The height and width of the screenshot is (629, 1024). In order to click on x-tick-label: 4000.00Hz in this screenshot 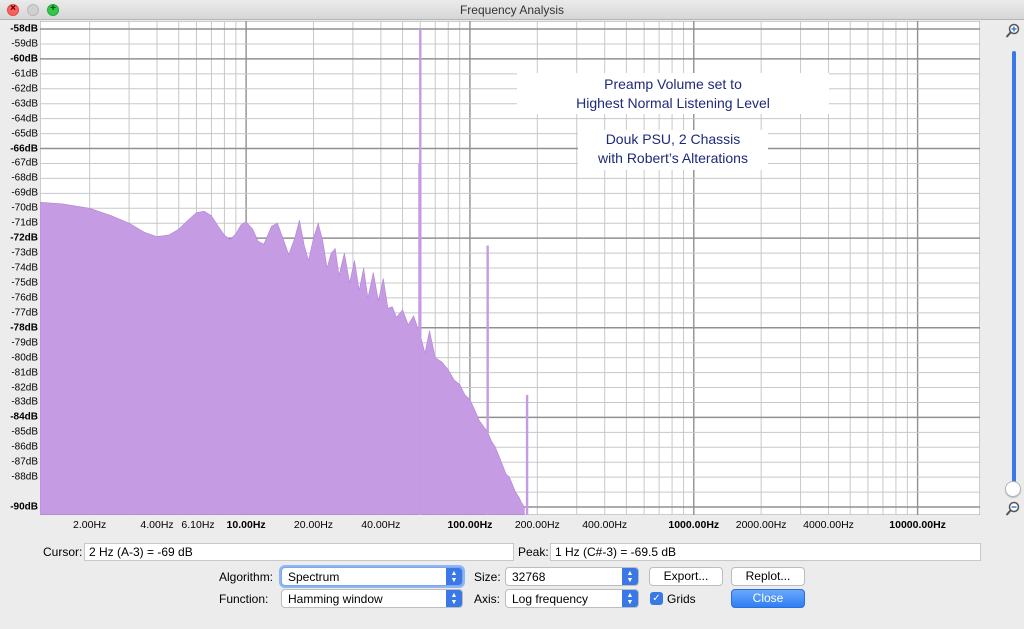, I will do `click(828, 525)`.